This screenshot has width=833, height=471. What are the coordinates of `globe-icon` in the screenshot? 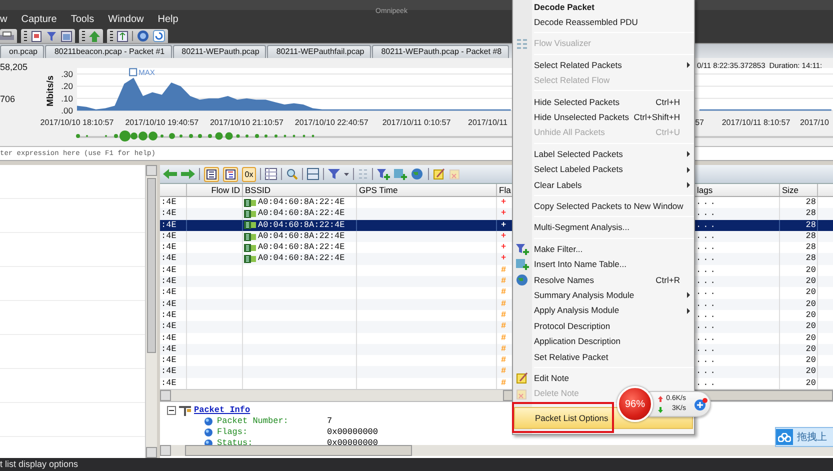 It's located at (417, 174).